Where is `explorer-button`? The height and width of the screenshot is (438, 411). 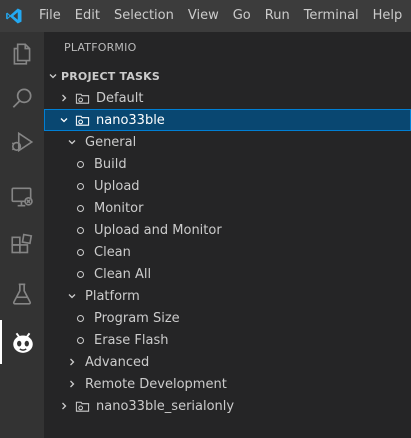 explorer-button is located at coordinates (22, 54).